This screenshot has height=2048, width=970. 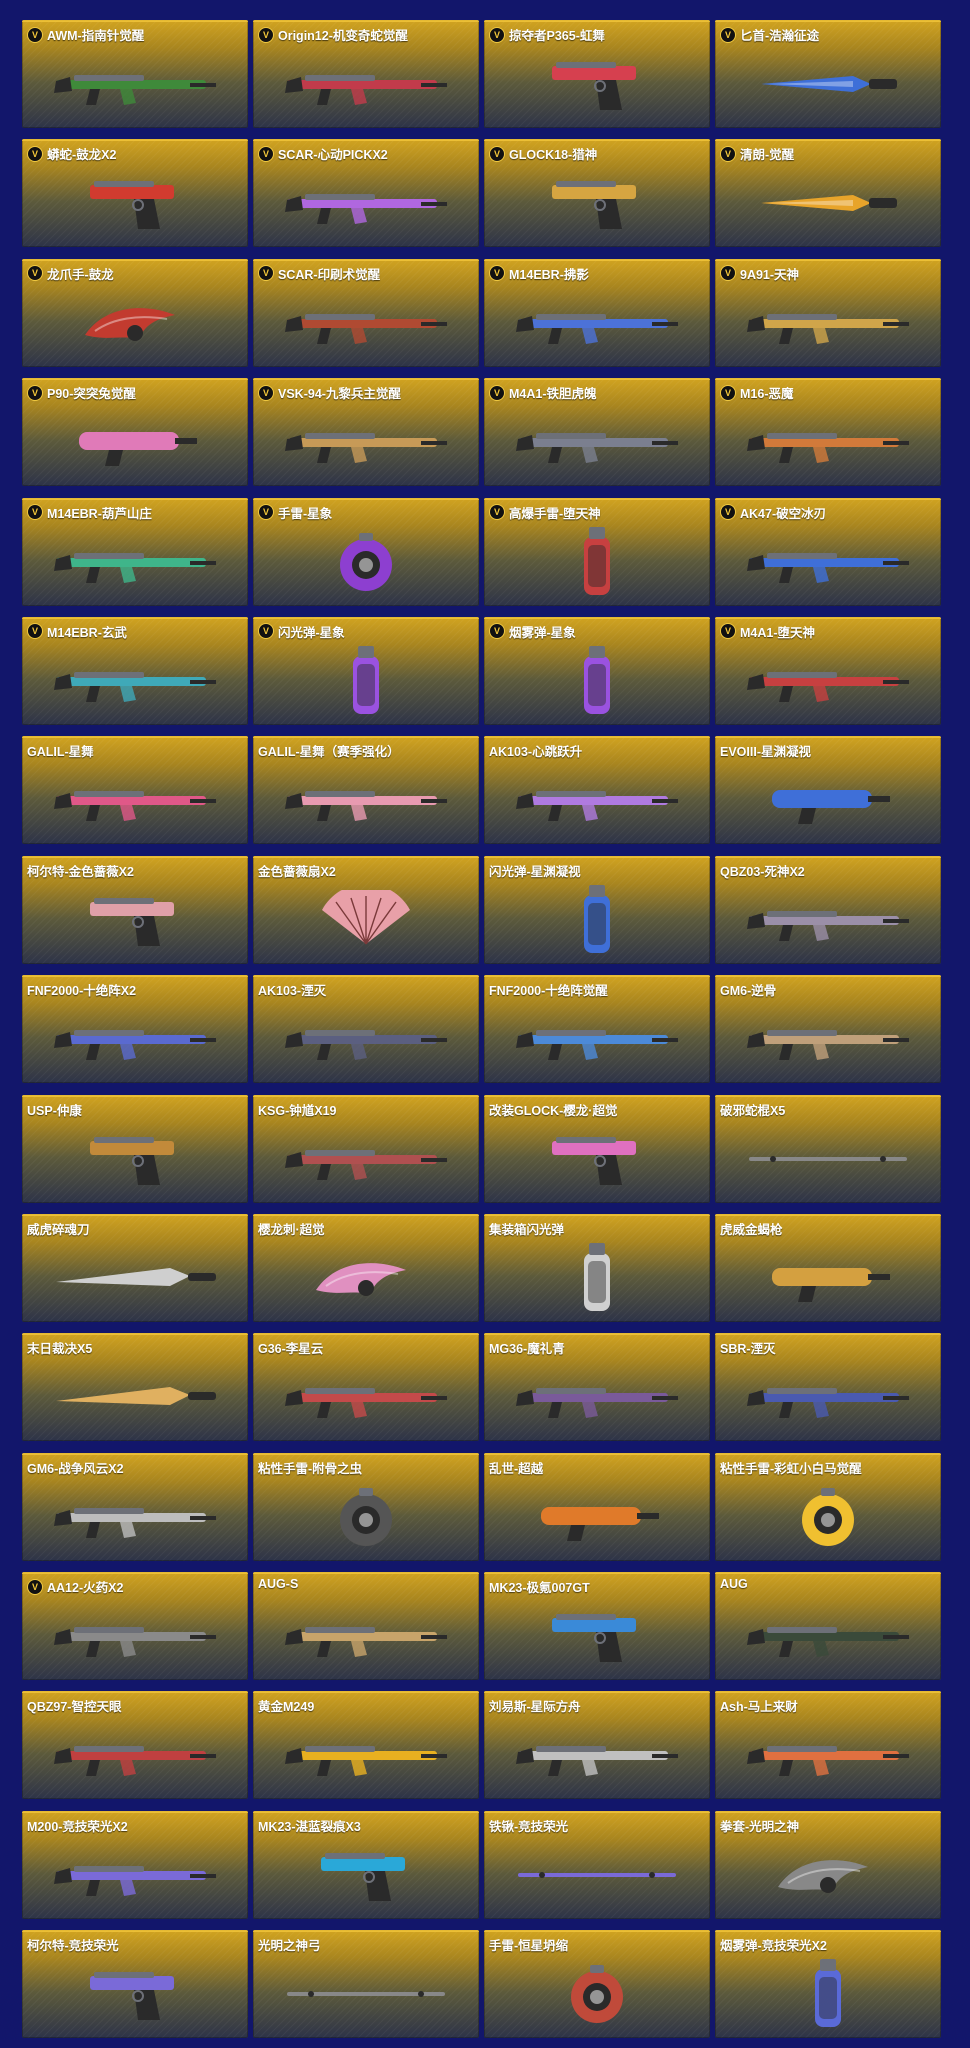 What do you see at coordinates (828, 193) in the screenshot?
I see `weapon-card: V 清朗-觉醒` at bounding box center [828, 193].